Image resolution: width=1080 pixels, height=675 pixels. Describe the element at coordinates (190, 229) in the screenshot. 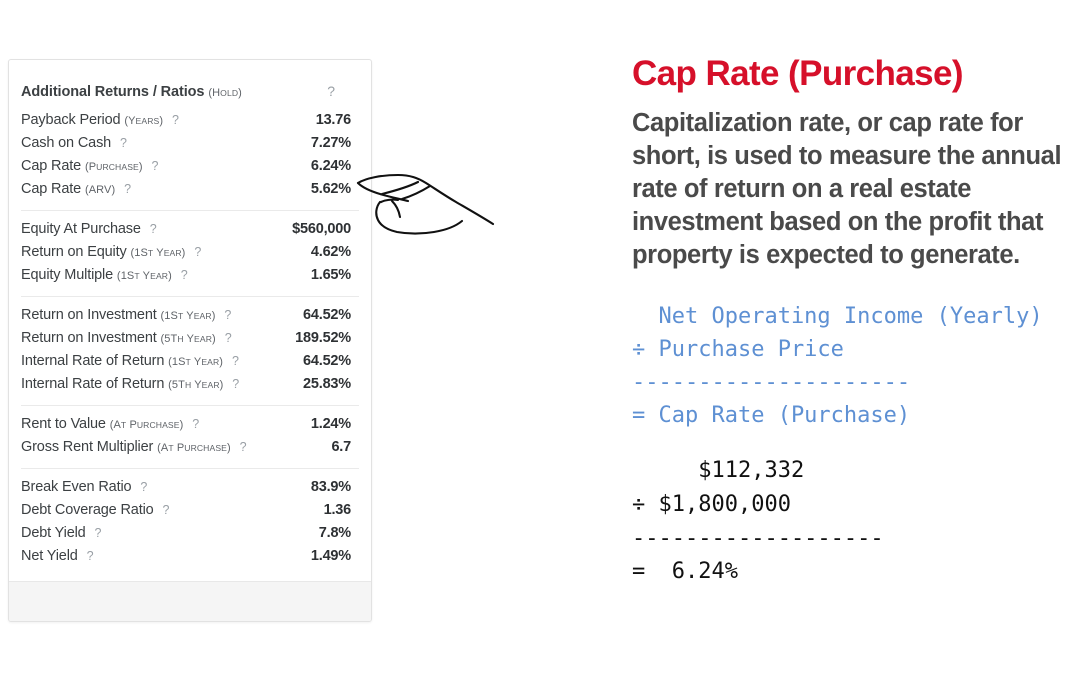

I see `metric-row: Equity At Purchase ? $560,000` at that location.